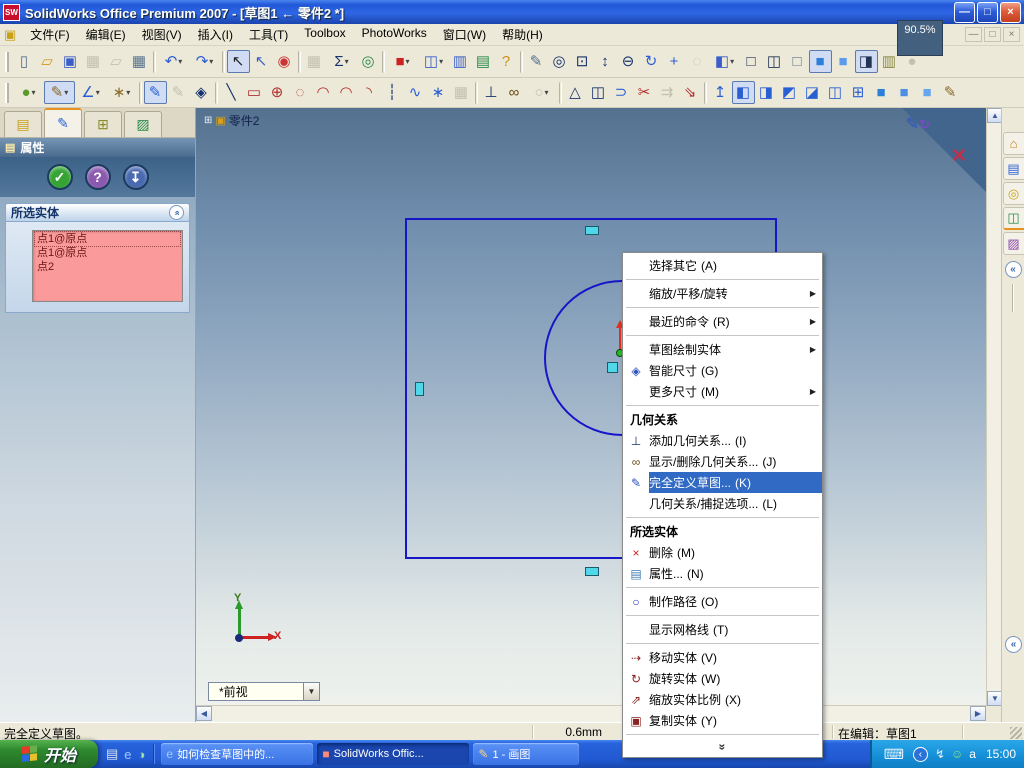 This screenshot has width=1024, height=768. I want to click on toolbar-button: Σ ▾, so click(341, 61).